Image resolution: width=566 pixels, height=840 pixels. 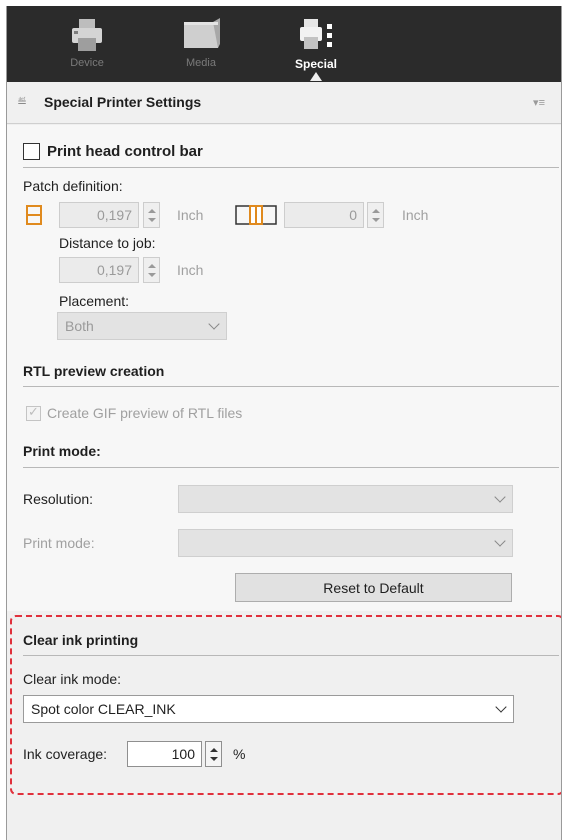 I want to click on tab-device-label: Device, so click(x=87, y=63).